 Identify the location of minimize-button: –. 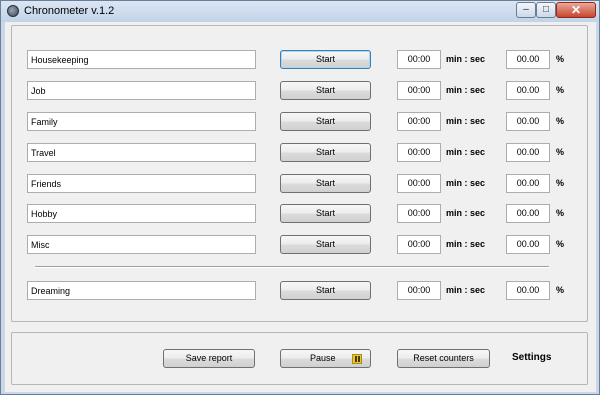
(526, 10).